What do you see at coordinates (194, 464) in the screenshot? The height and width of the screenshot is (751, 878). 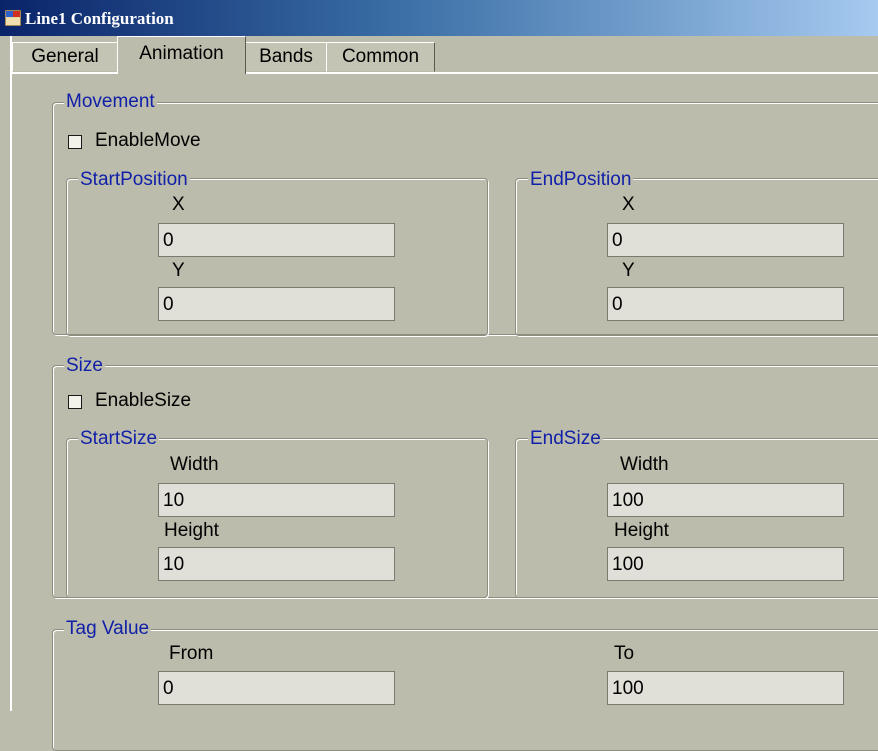 I see `start-width-label: Width` at bounding box center [194, 464].